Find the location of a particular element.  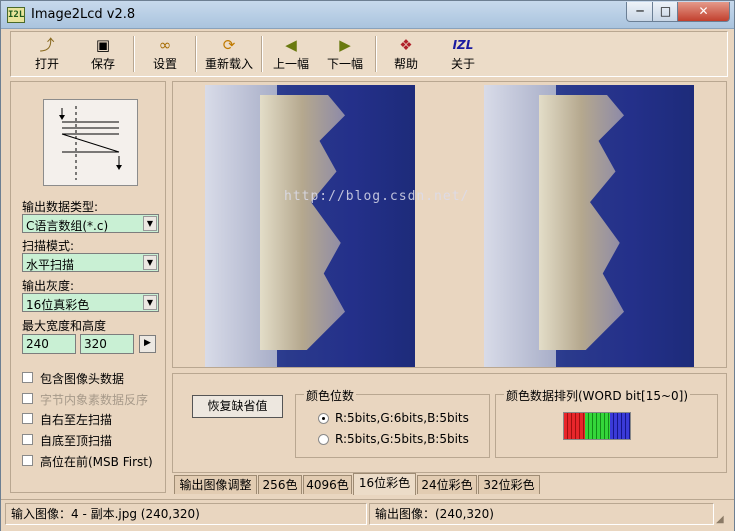

prev-image-label: 上一幅 is located at coordinates (290, 64).